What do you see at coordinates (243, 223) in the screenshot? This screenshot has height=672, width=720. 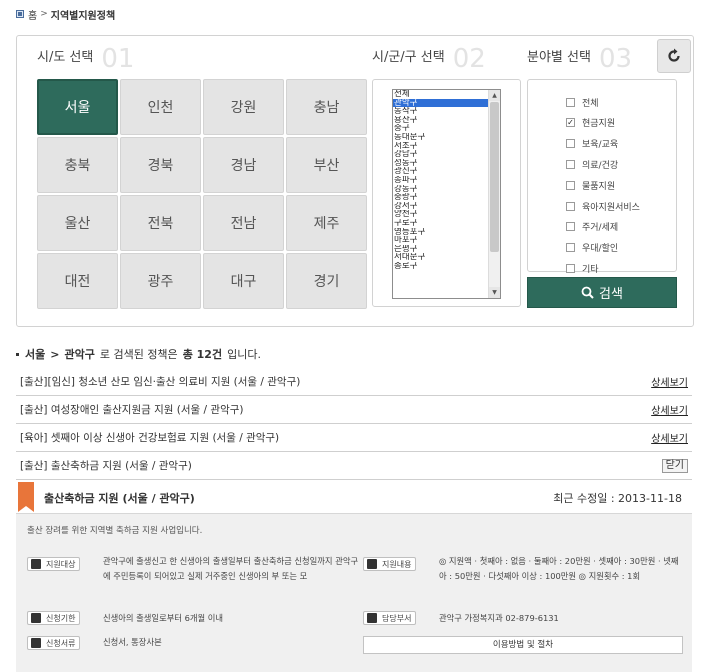 I see `city-button: 전남` at bounding box center [243, 223].